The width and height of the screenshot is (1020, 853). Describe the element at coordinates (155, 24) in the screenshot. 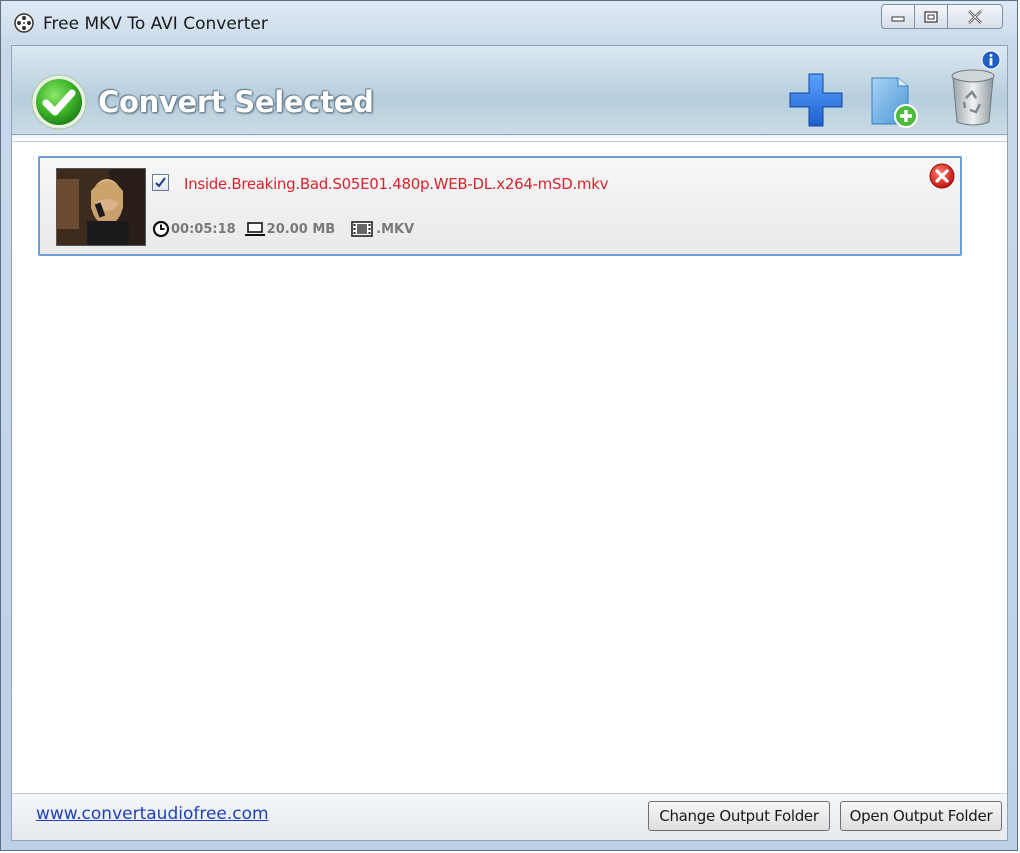

I see `window-title: Free MKV To AVI Converter` at that location.